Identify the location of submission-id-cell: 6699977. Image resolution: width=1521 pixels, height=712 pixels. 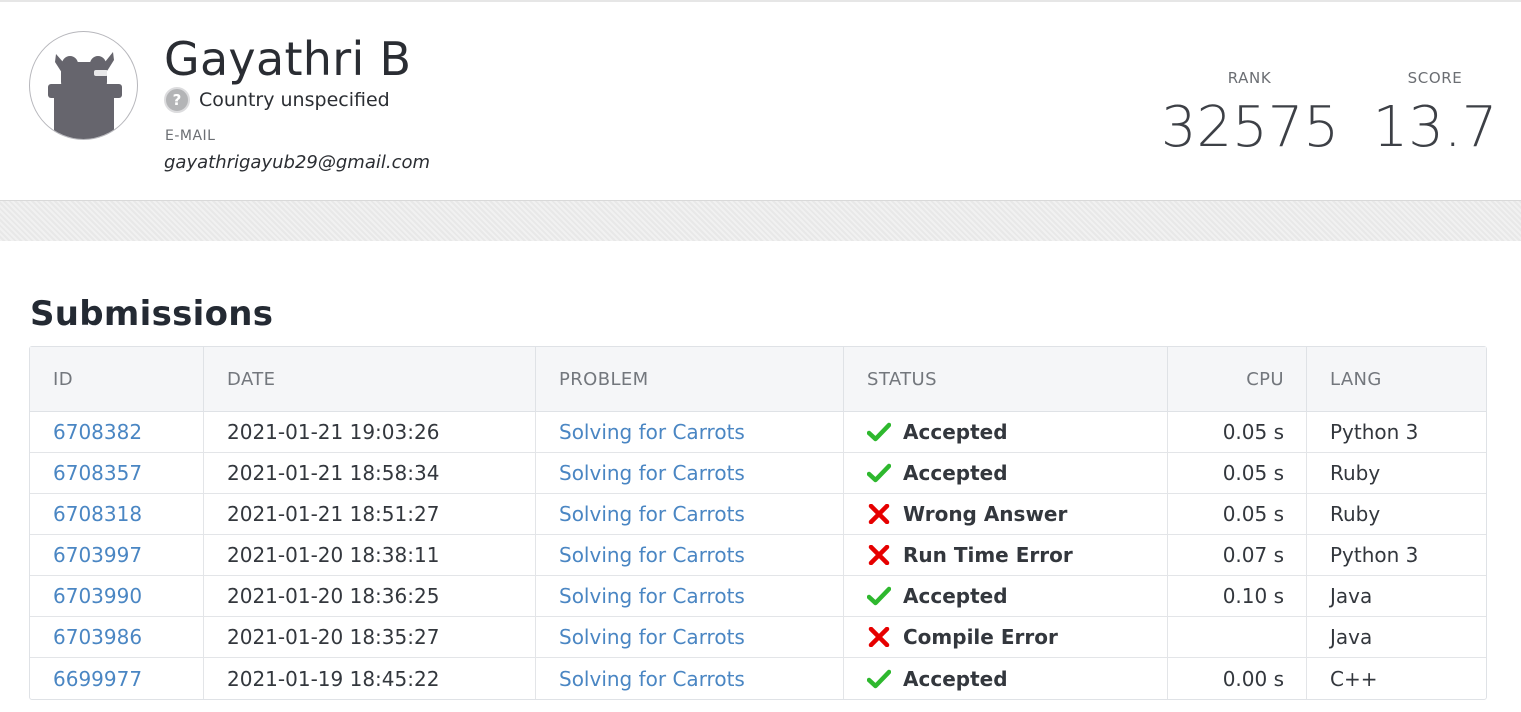
(117, 678).